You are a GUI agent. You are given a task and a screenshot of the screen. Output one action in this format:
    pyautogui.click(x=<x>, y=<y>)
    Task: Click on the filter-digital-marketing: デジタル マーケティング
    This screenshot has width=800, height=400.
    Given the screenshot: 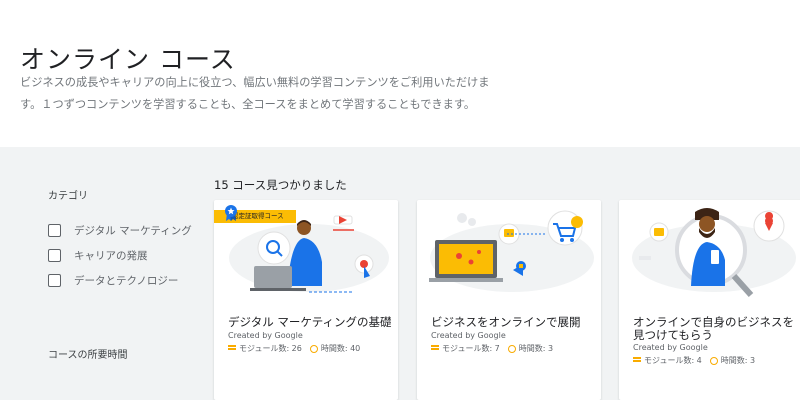 What is the action you would take?
    pyautogui.click(x=120, y=230)
    